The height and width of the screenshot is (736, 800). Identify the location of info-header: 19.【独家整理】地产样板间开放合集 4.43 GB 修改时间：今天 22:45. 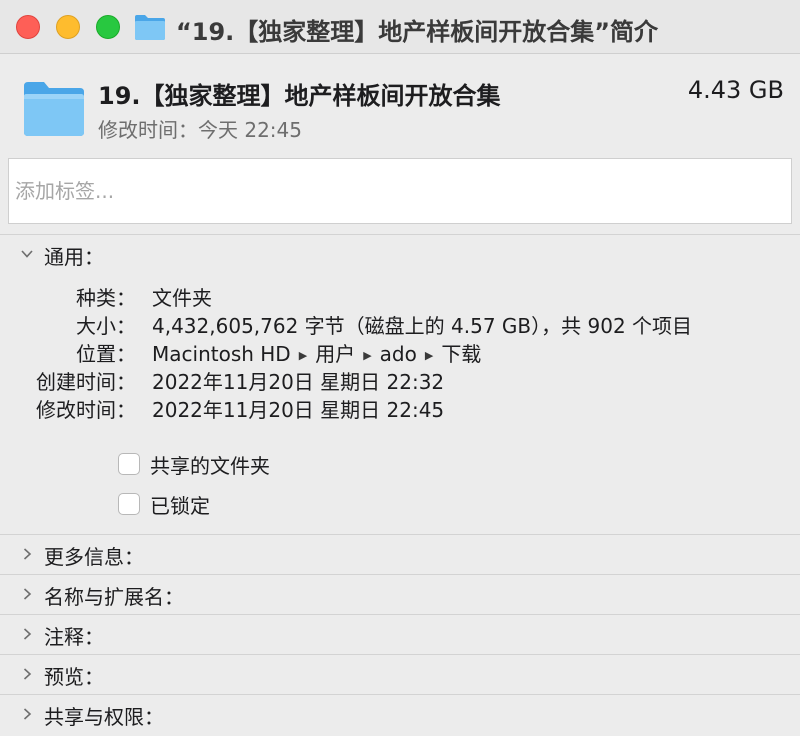
(400, 100).